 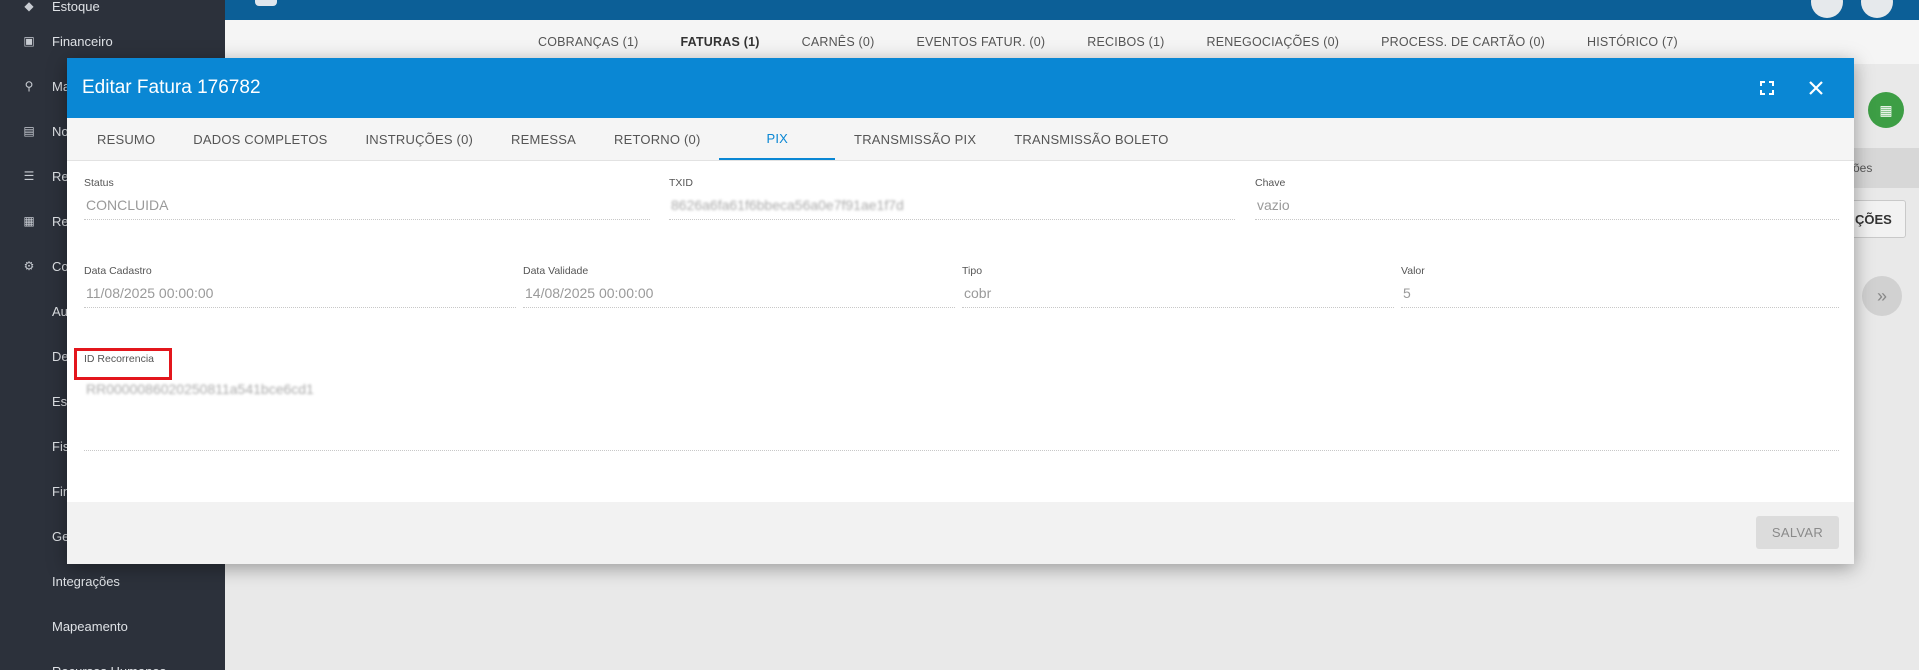 What do you see at coordinates (200, 389) in the screenshot?
I see `id-recorrencia-value: RR0000086020250811a541bce6cd1` at bounding box center [200, 389].